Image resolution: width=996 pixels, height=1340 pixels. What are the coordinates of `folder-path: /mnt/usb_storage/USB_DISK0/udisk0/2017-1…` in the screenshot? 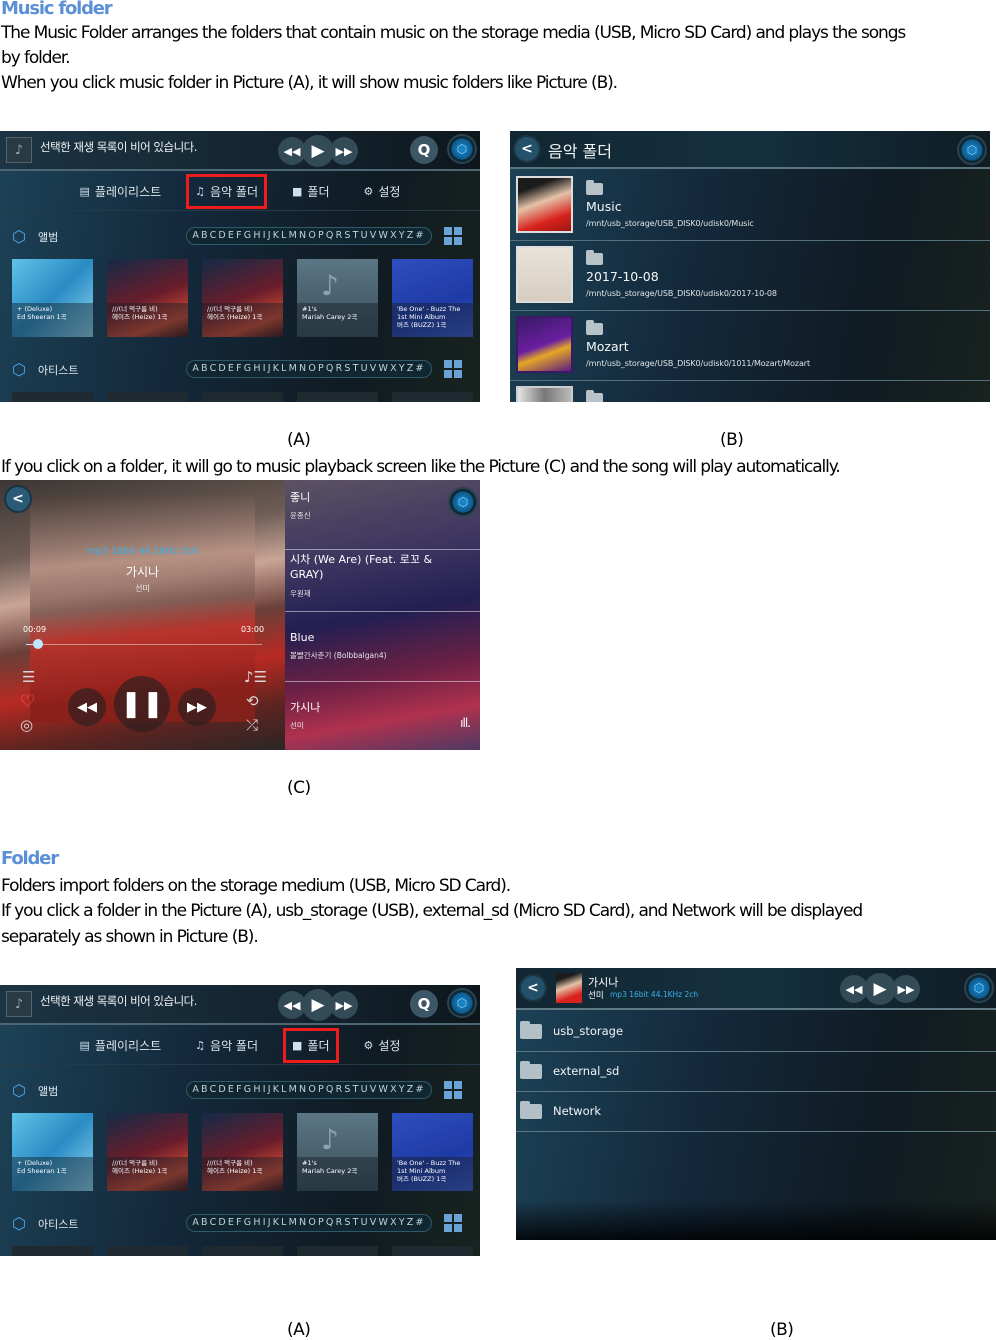 It's located at (681, 293).